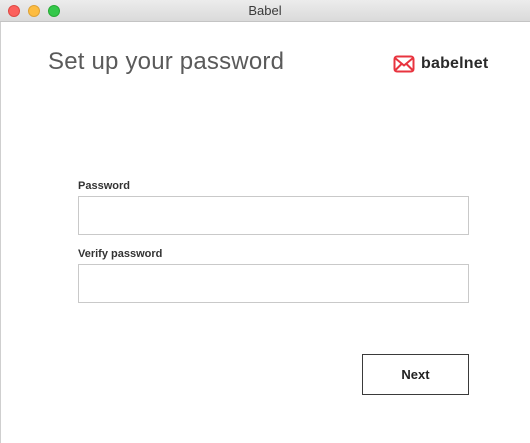 This screenshot has height=443, width=530. I want to click on verify-password-label: Verify password, so click(120, 254).